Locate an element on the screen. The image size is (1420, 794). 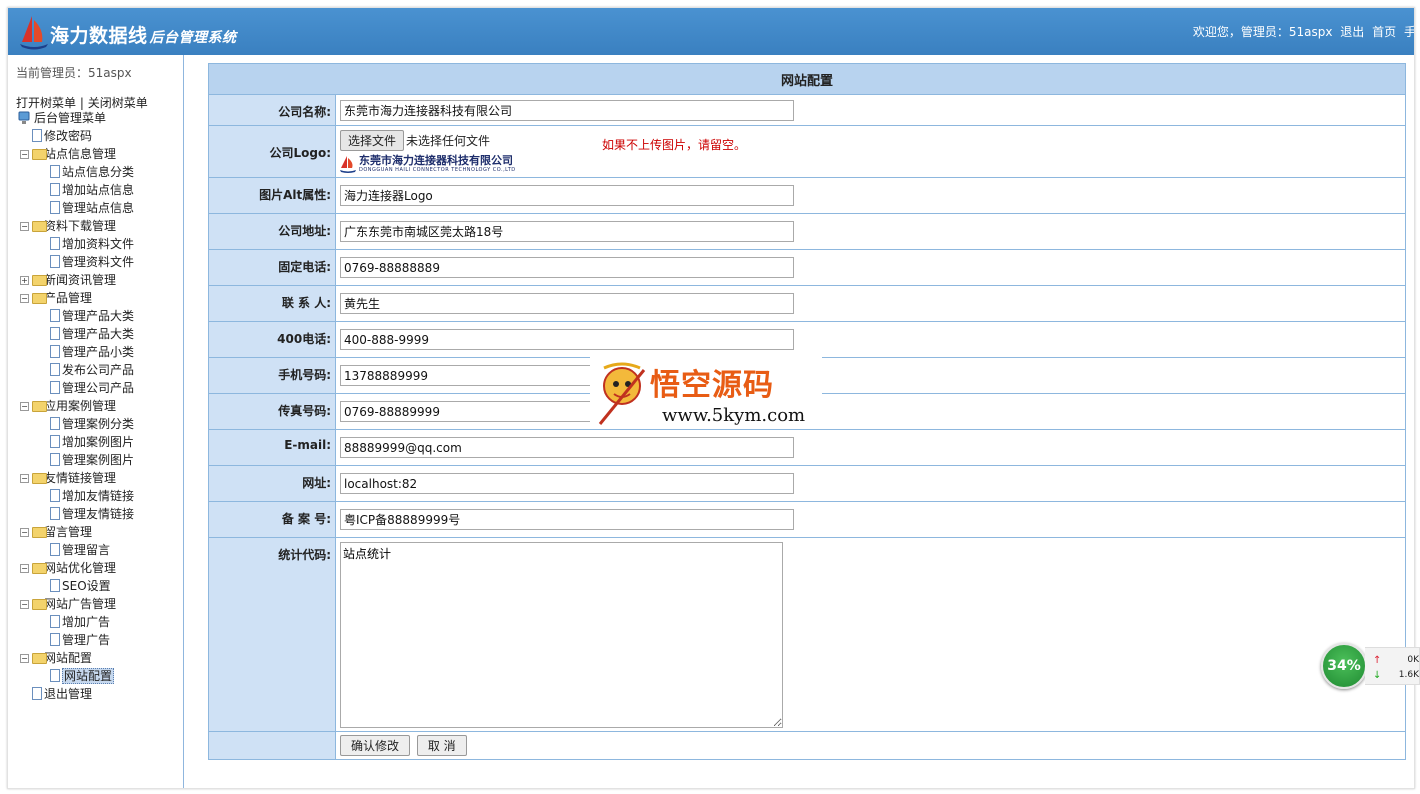
tree-item: 管理友情链接 is located at coordinates (100, 514).